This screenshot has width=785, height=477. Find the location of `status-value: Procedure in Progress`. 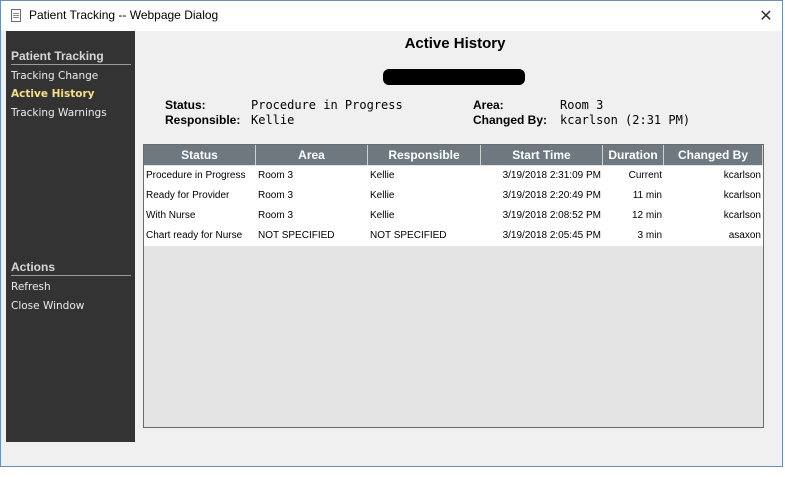

status-value: Procedure in Progress is located at coordinates (327, 105).